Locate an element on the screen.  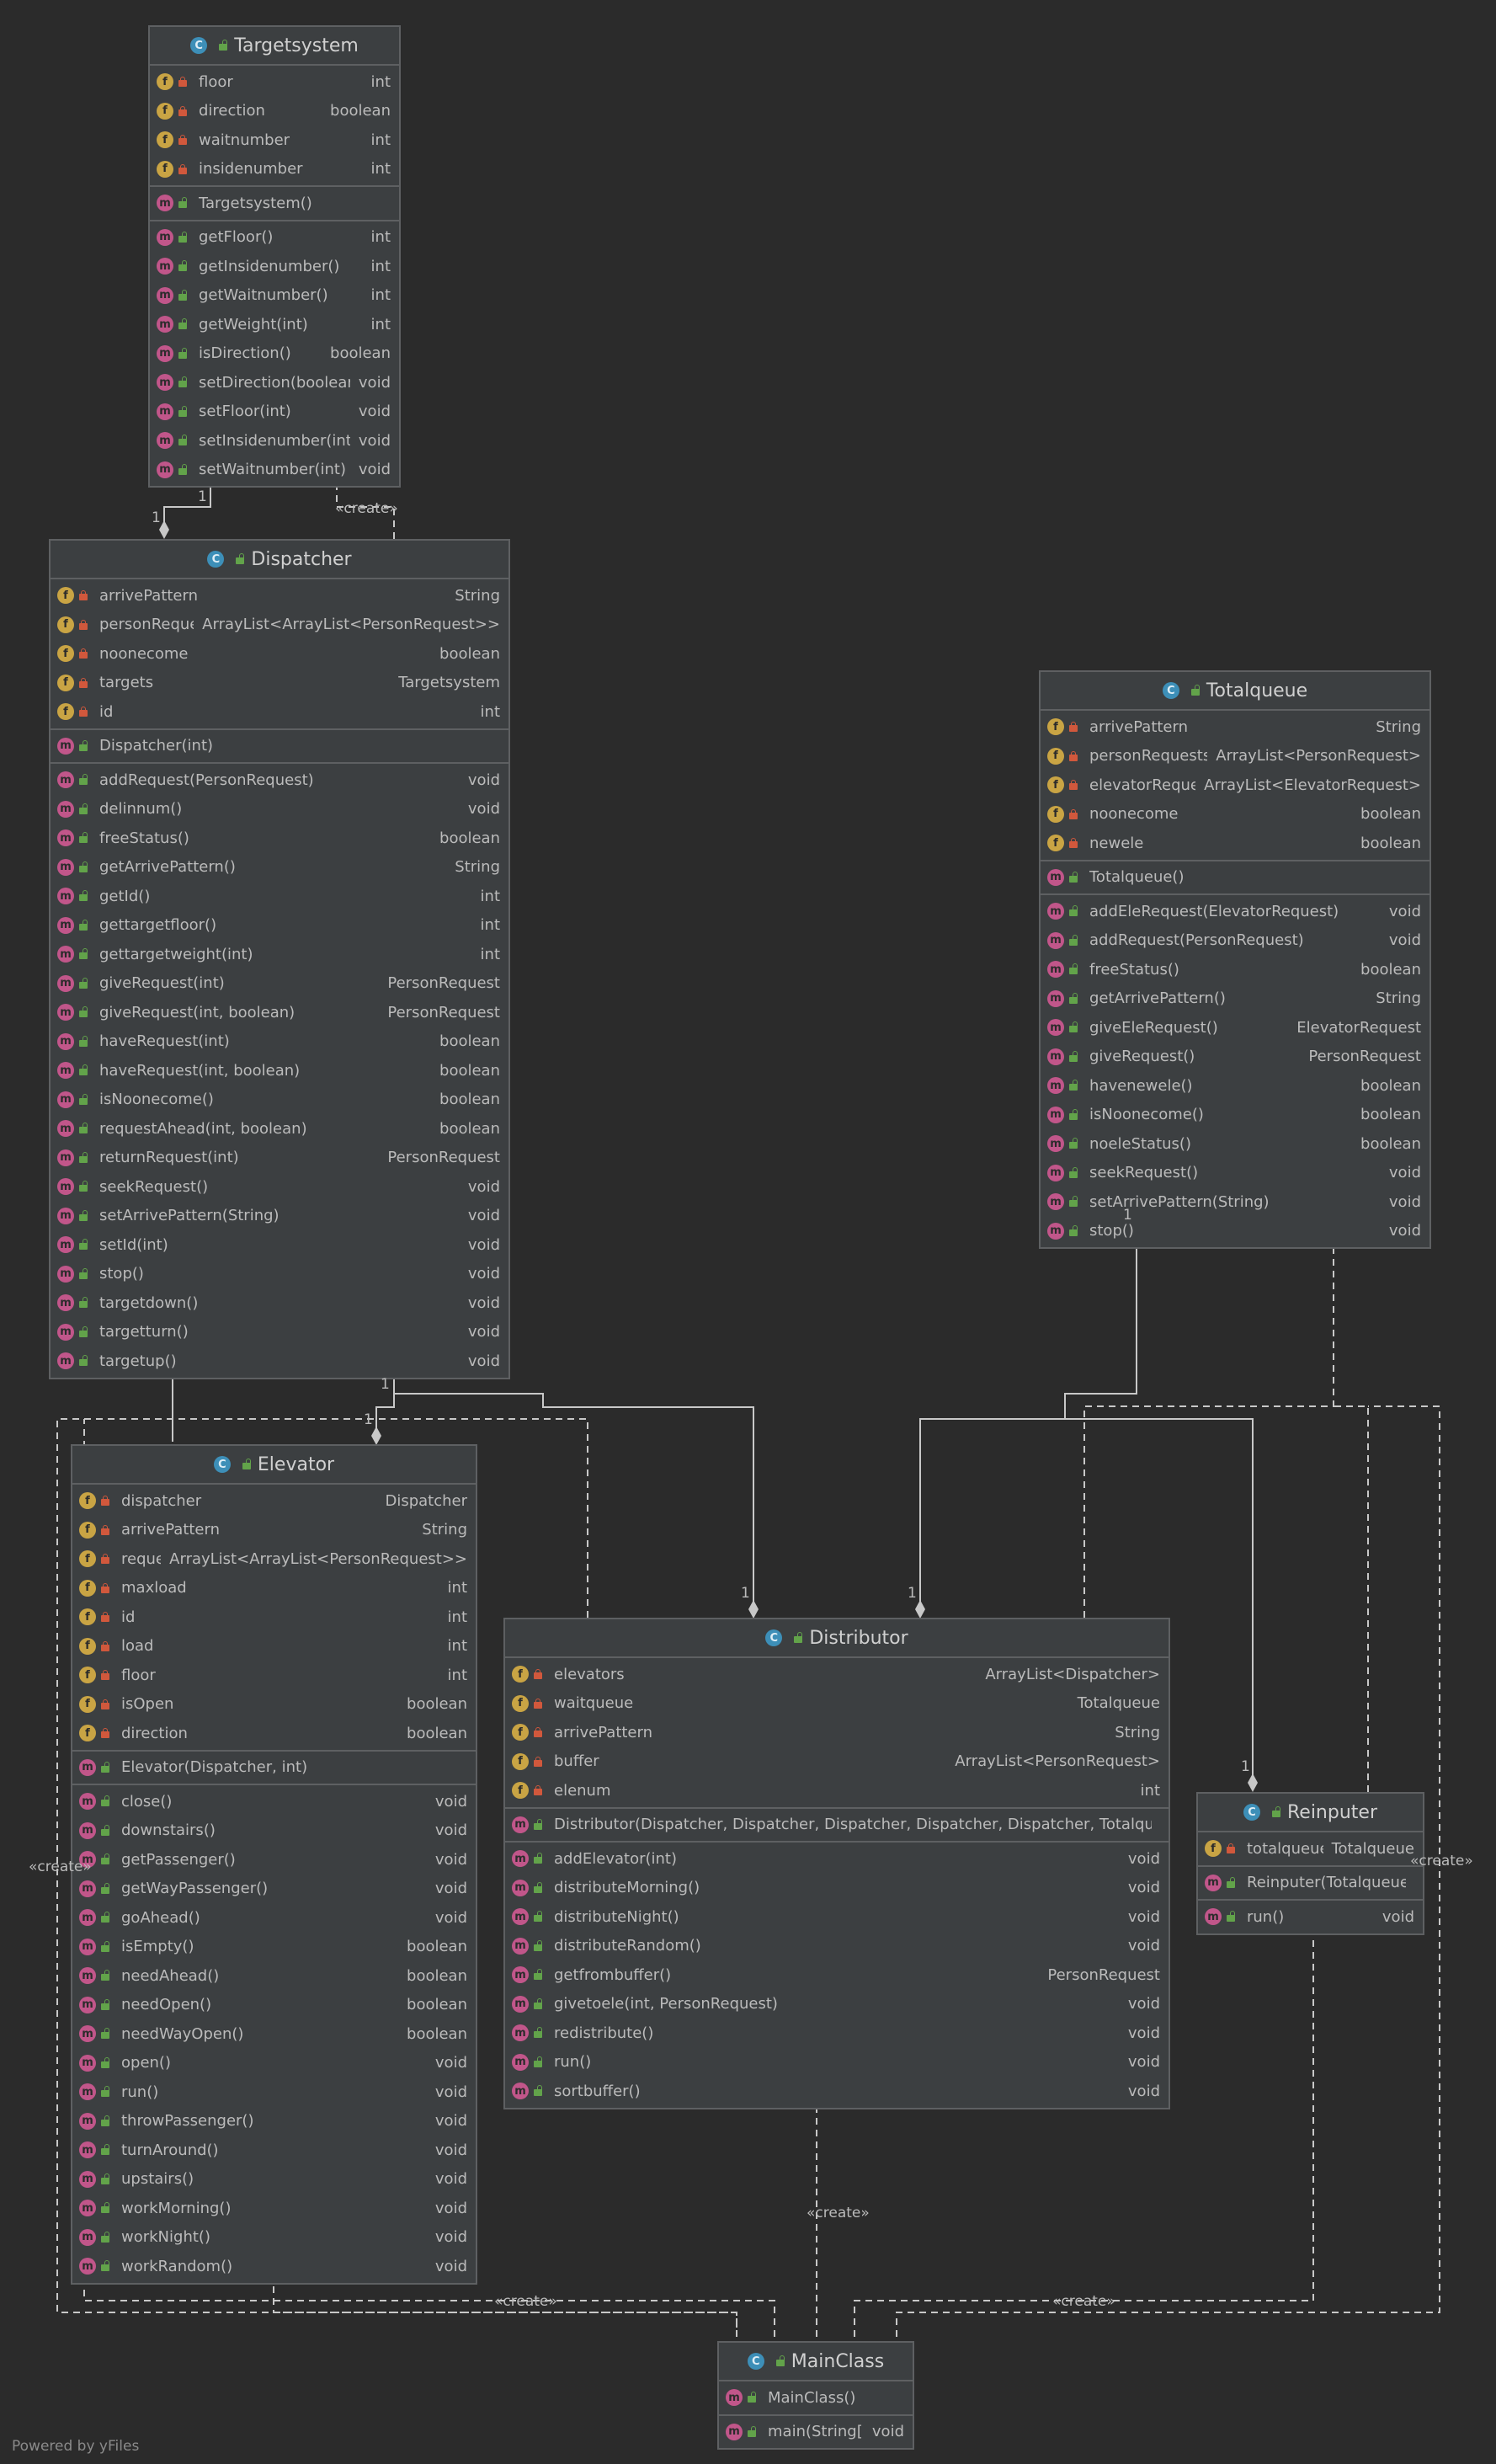
field-row: f maxload int is located at coordinates (274, 1588).